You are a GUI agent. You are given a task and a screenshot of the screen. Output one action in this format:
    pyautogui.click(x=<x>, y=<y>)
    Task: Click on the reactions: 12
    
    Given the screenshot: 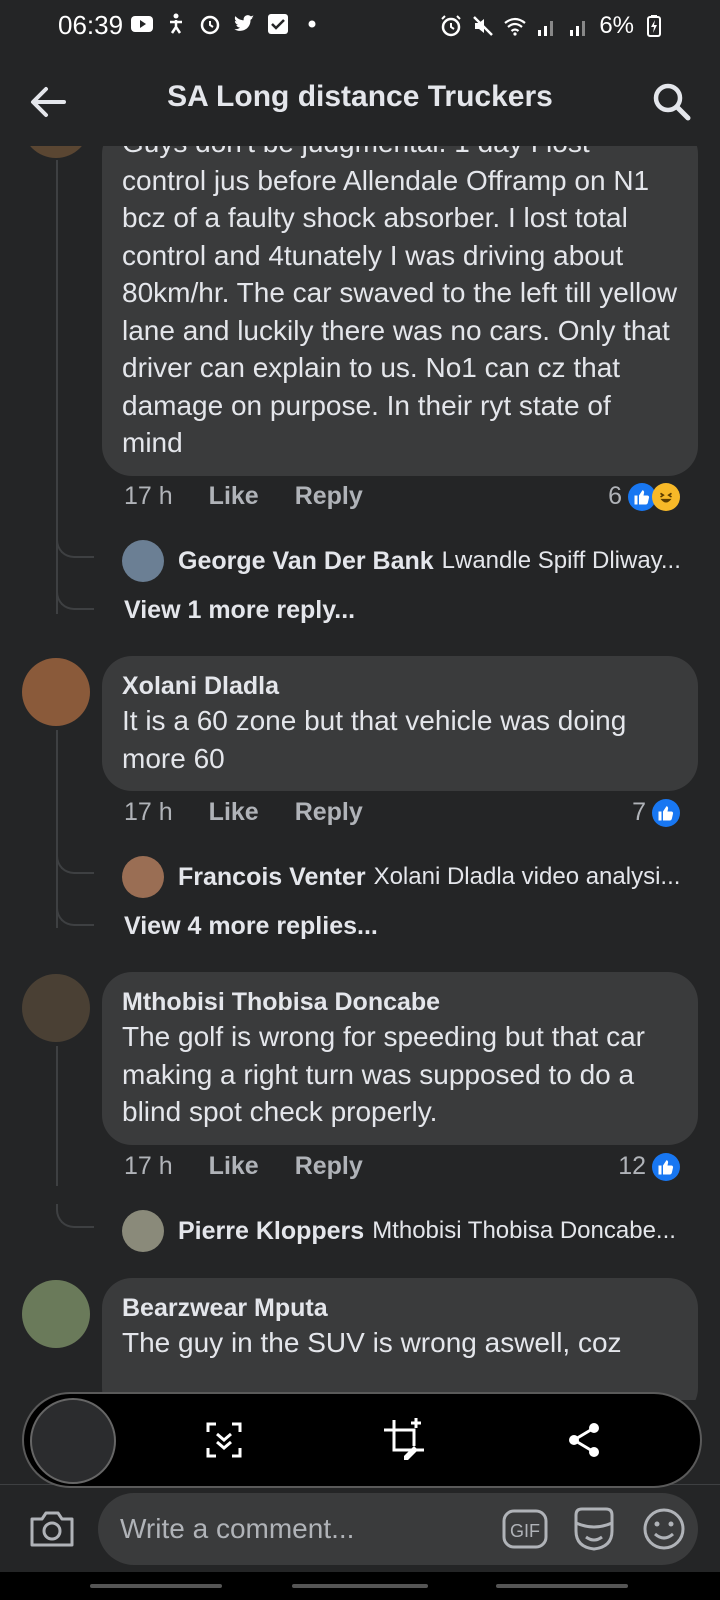 What is the action you would take?
    pyautogui.click(x=649, y=1166)
    